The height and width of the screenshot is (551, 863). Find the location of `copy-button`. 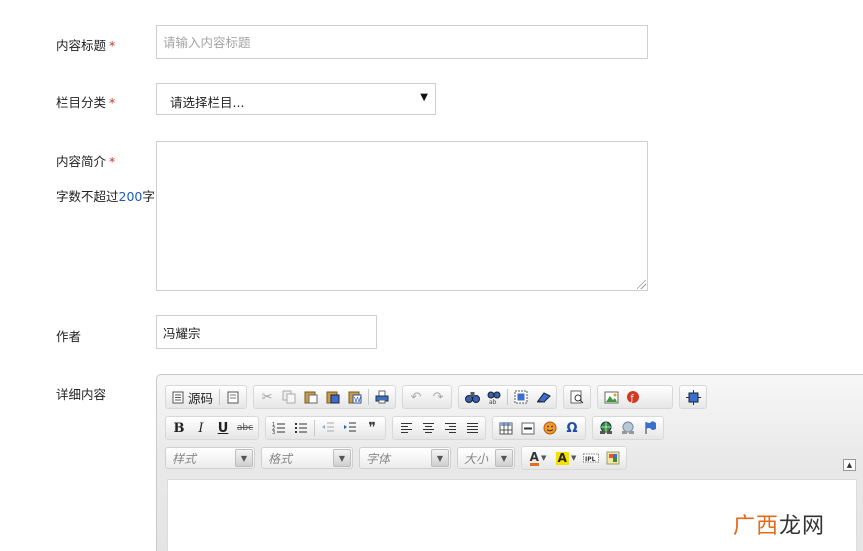

copy-button is located at coordinates (289, 397).